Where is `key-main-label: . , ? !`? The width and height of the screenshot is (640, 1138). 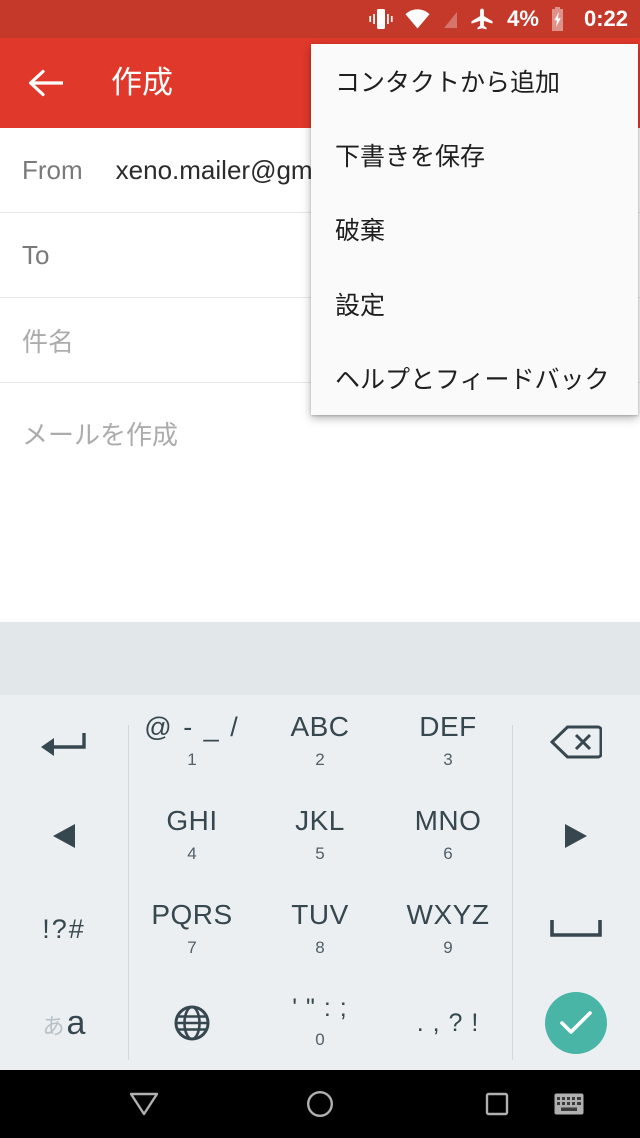
key-main-label: . , ? ! is located at coordinates (448, 1022).